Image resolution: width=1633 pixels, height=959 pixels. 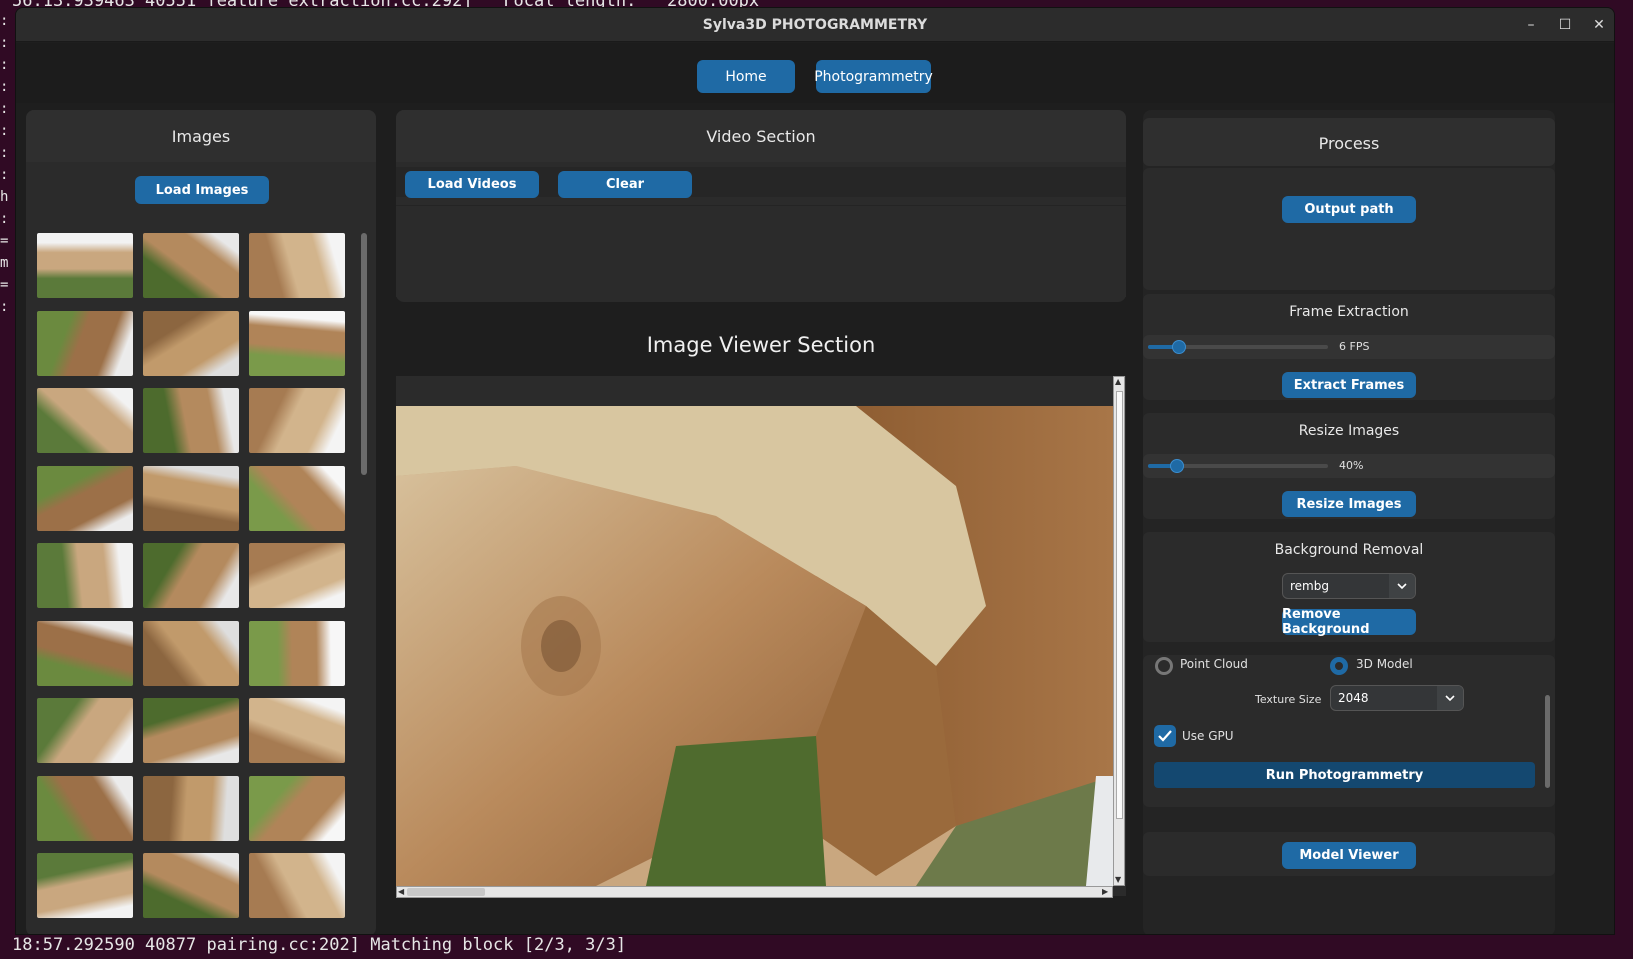 What do you see at coordinates (1354, 346) in the screenshot?
I see `fps-value: 6 FPS` at bounding box center [1354, 346].